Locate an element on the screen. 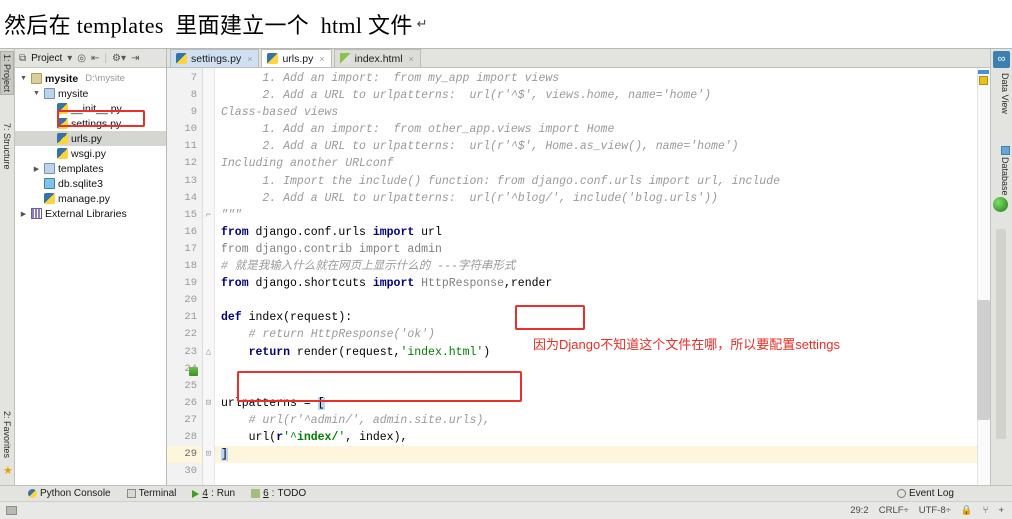 Image resolution: width=1012 pixels, height=519 pixels. caret-position: 29:2 is located at coordinates (859, 510).